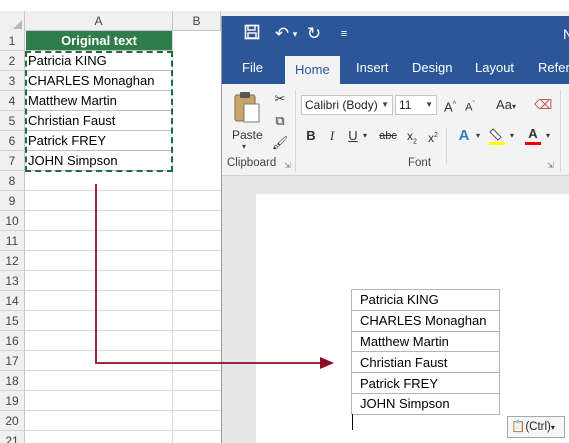  I want to click on underline-dropdown-icon: ▾, so click(365, 136).